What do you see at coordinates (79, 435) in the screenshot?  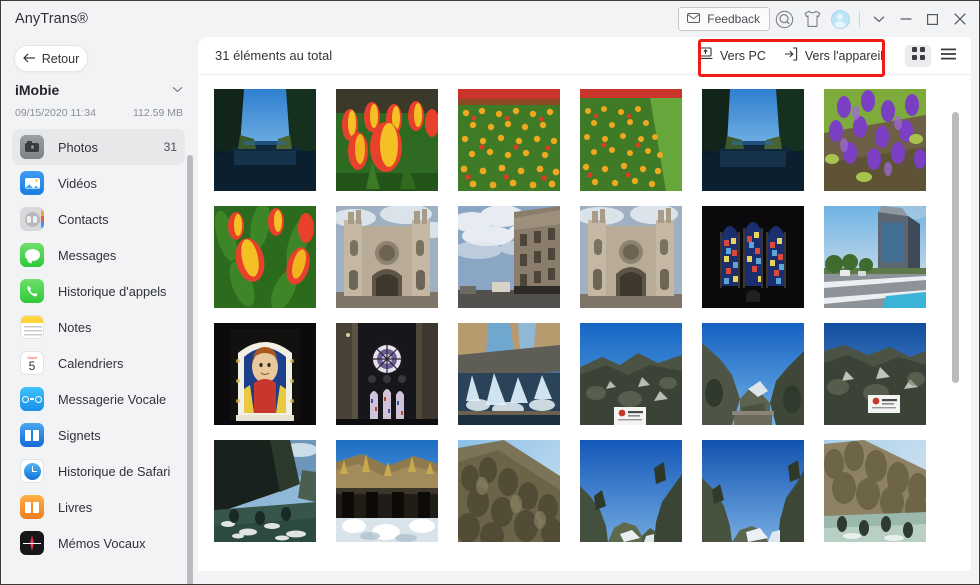 I see `sidebar-item-label: Signets` at bounding box center [79, 435].